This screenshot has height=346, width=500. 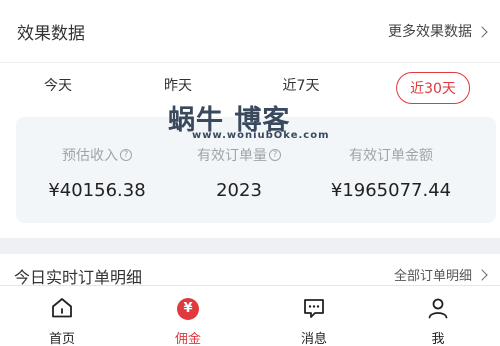 What do you see at coordinates (188, 309) in the screenshot?
I see `yen-icon: ¥` at bounding box center [188, 309].